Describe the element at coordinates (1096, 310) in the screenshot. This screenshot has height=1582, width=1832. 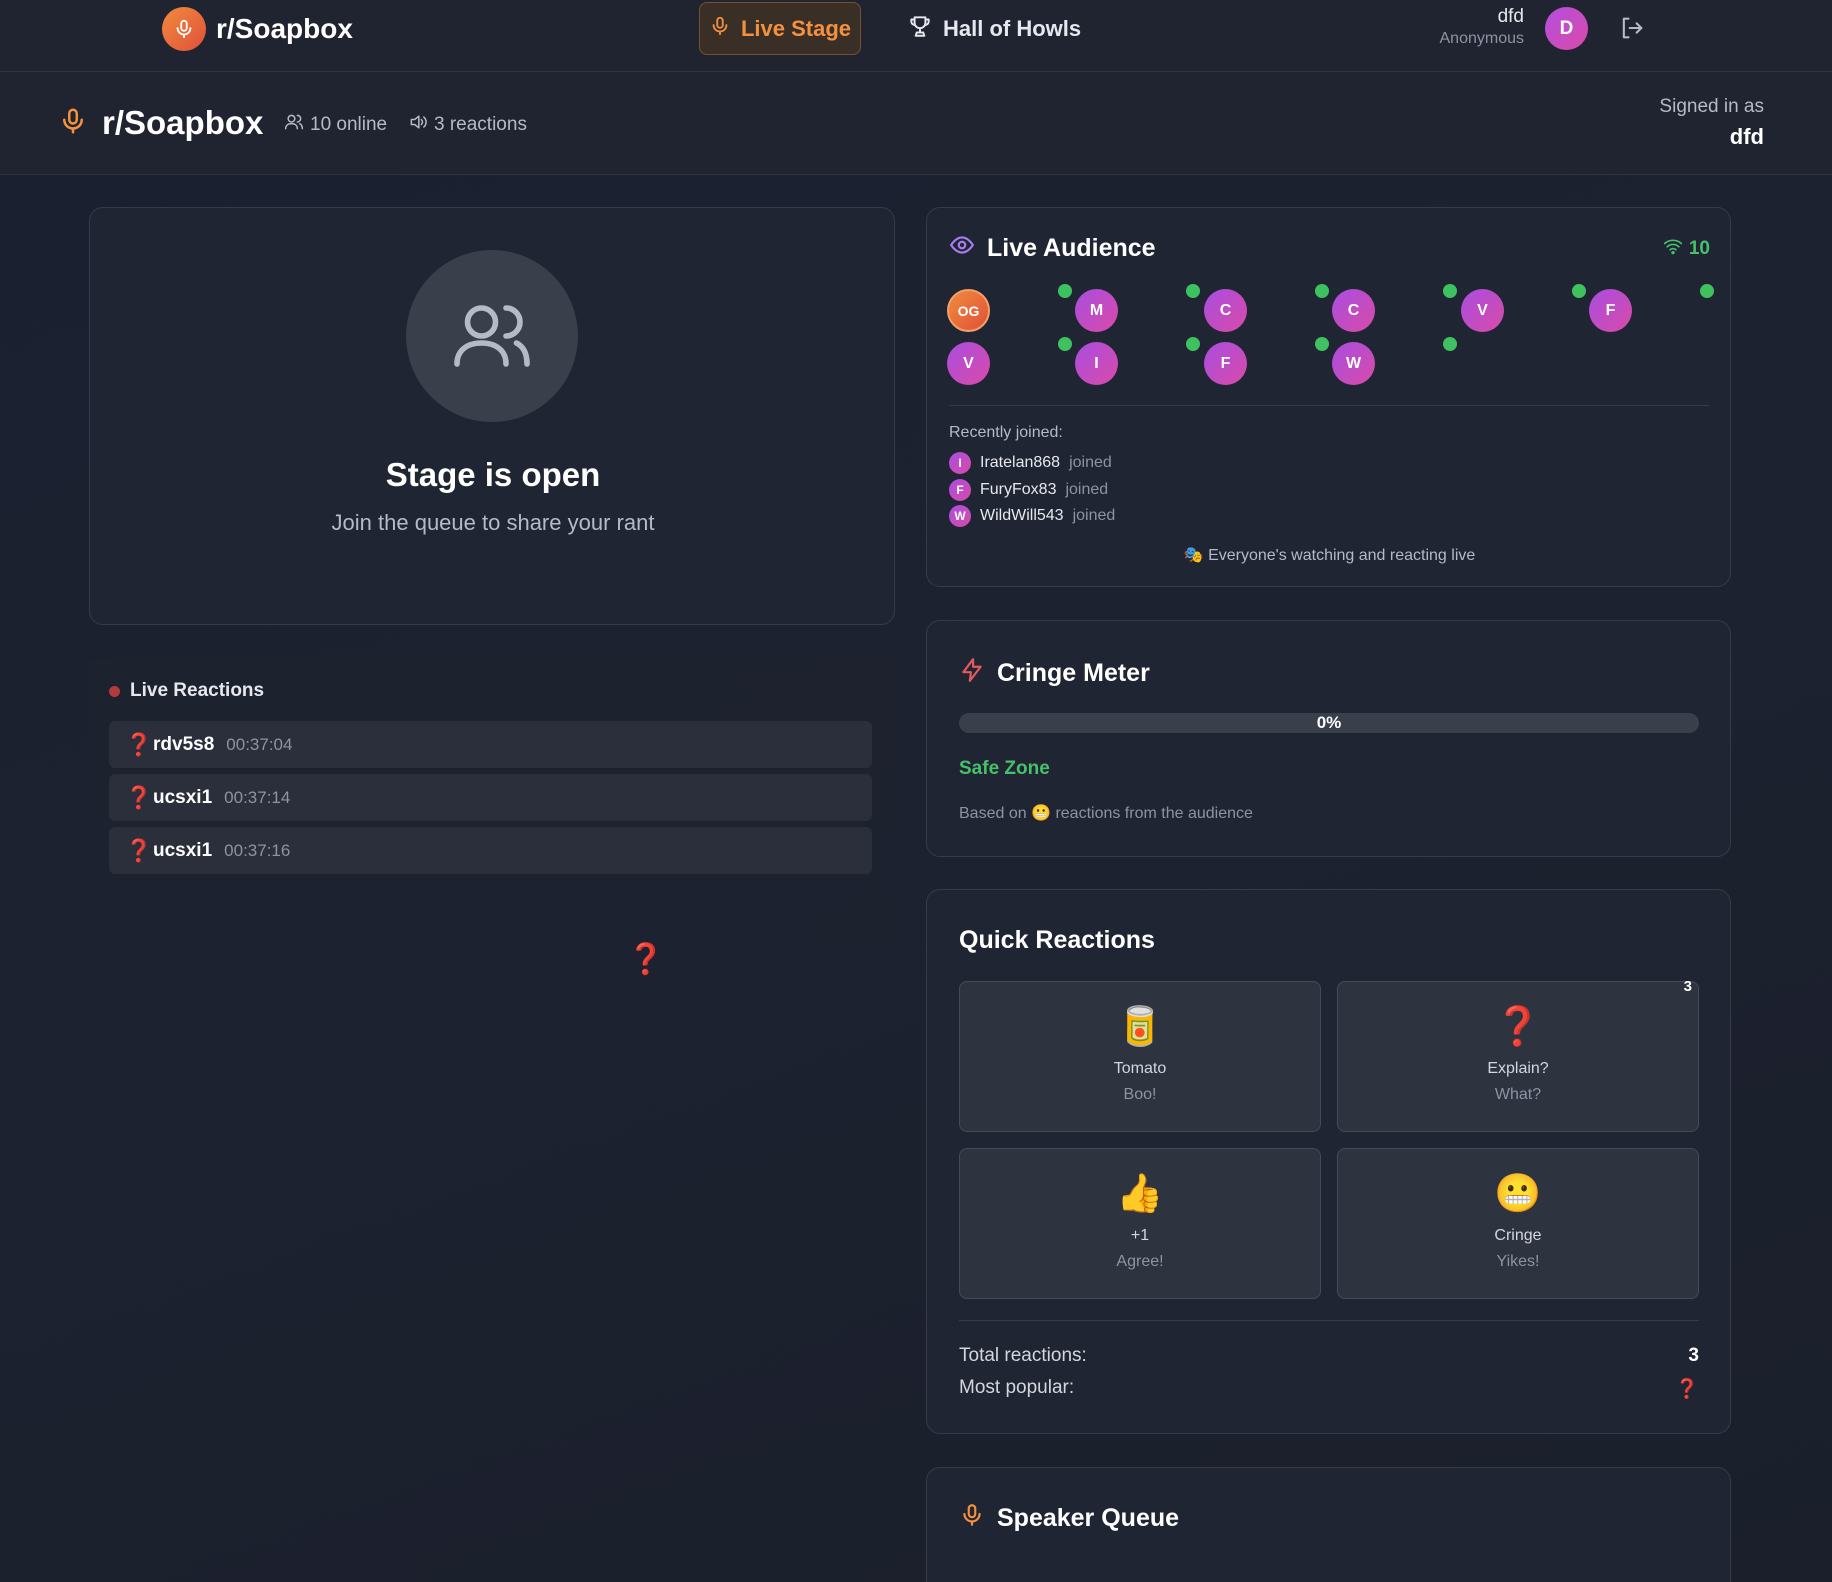
I see `audience-avatar: M` at that location.